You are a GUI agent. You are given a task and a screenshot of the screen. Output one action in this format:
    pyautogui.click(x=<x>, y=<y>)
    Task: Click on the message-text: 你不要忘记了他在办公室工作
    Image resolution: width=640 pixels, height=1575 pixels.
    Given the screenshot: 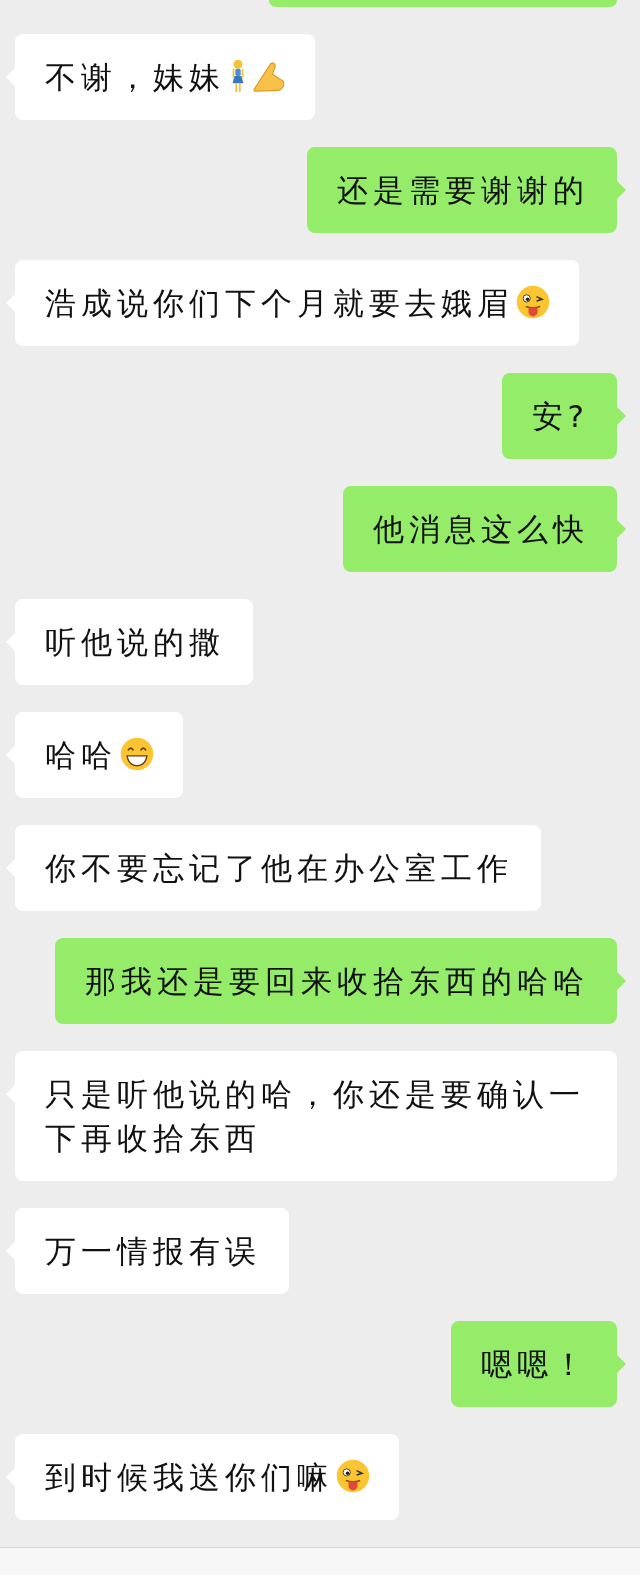 What is the action you would take?
    pyautogui.click(x=279, y=868)
    